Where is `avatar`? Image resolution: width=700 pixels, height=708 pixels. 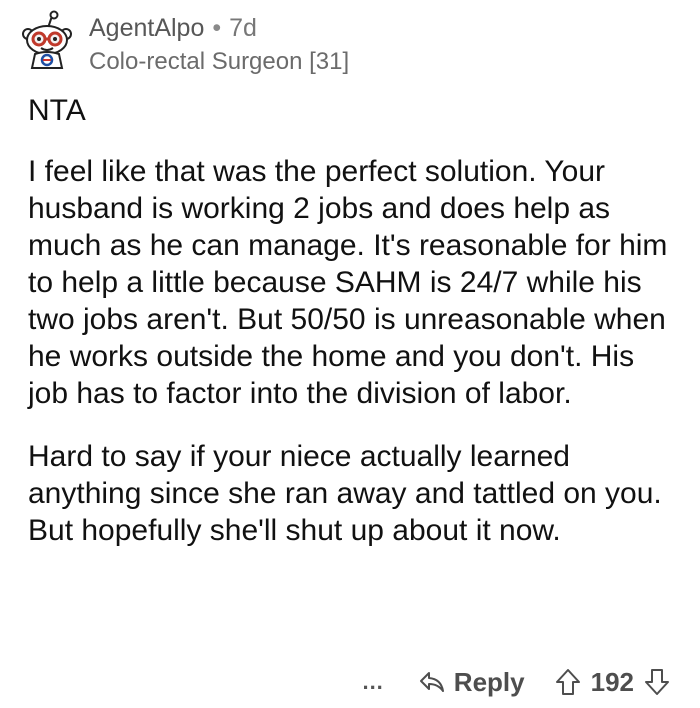
avatar is located at coordinates (47, 40).